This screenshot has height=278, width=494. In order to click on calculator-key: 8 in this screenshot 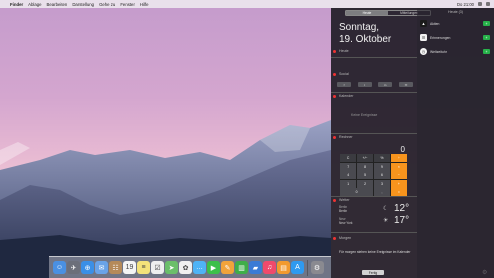, I will do `click(365, 166)`.